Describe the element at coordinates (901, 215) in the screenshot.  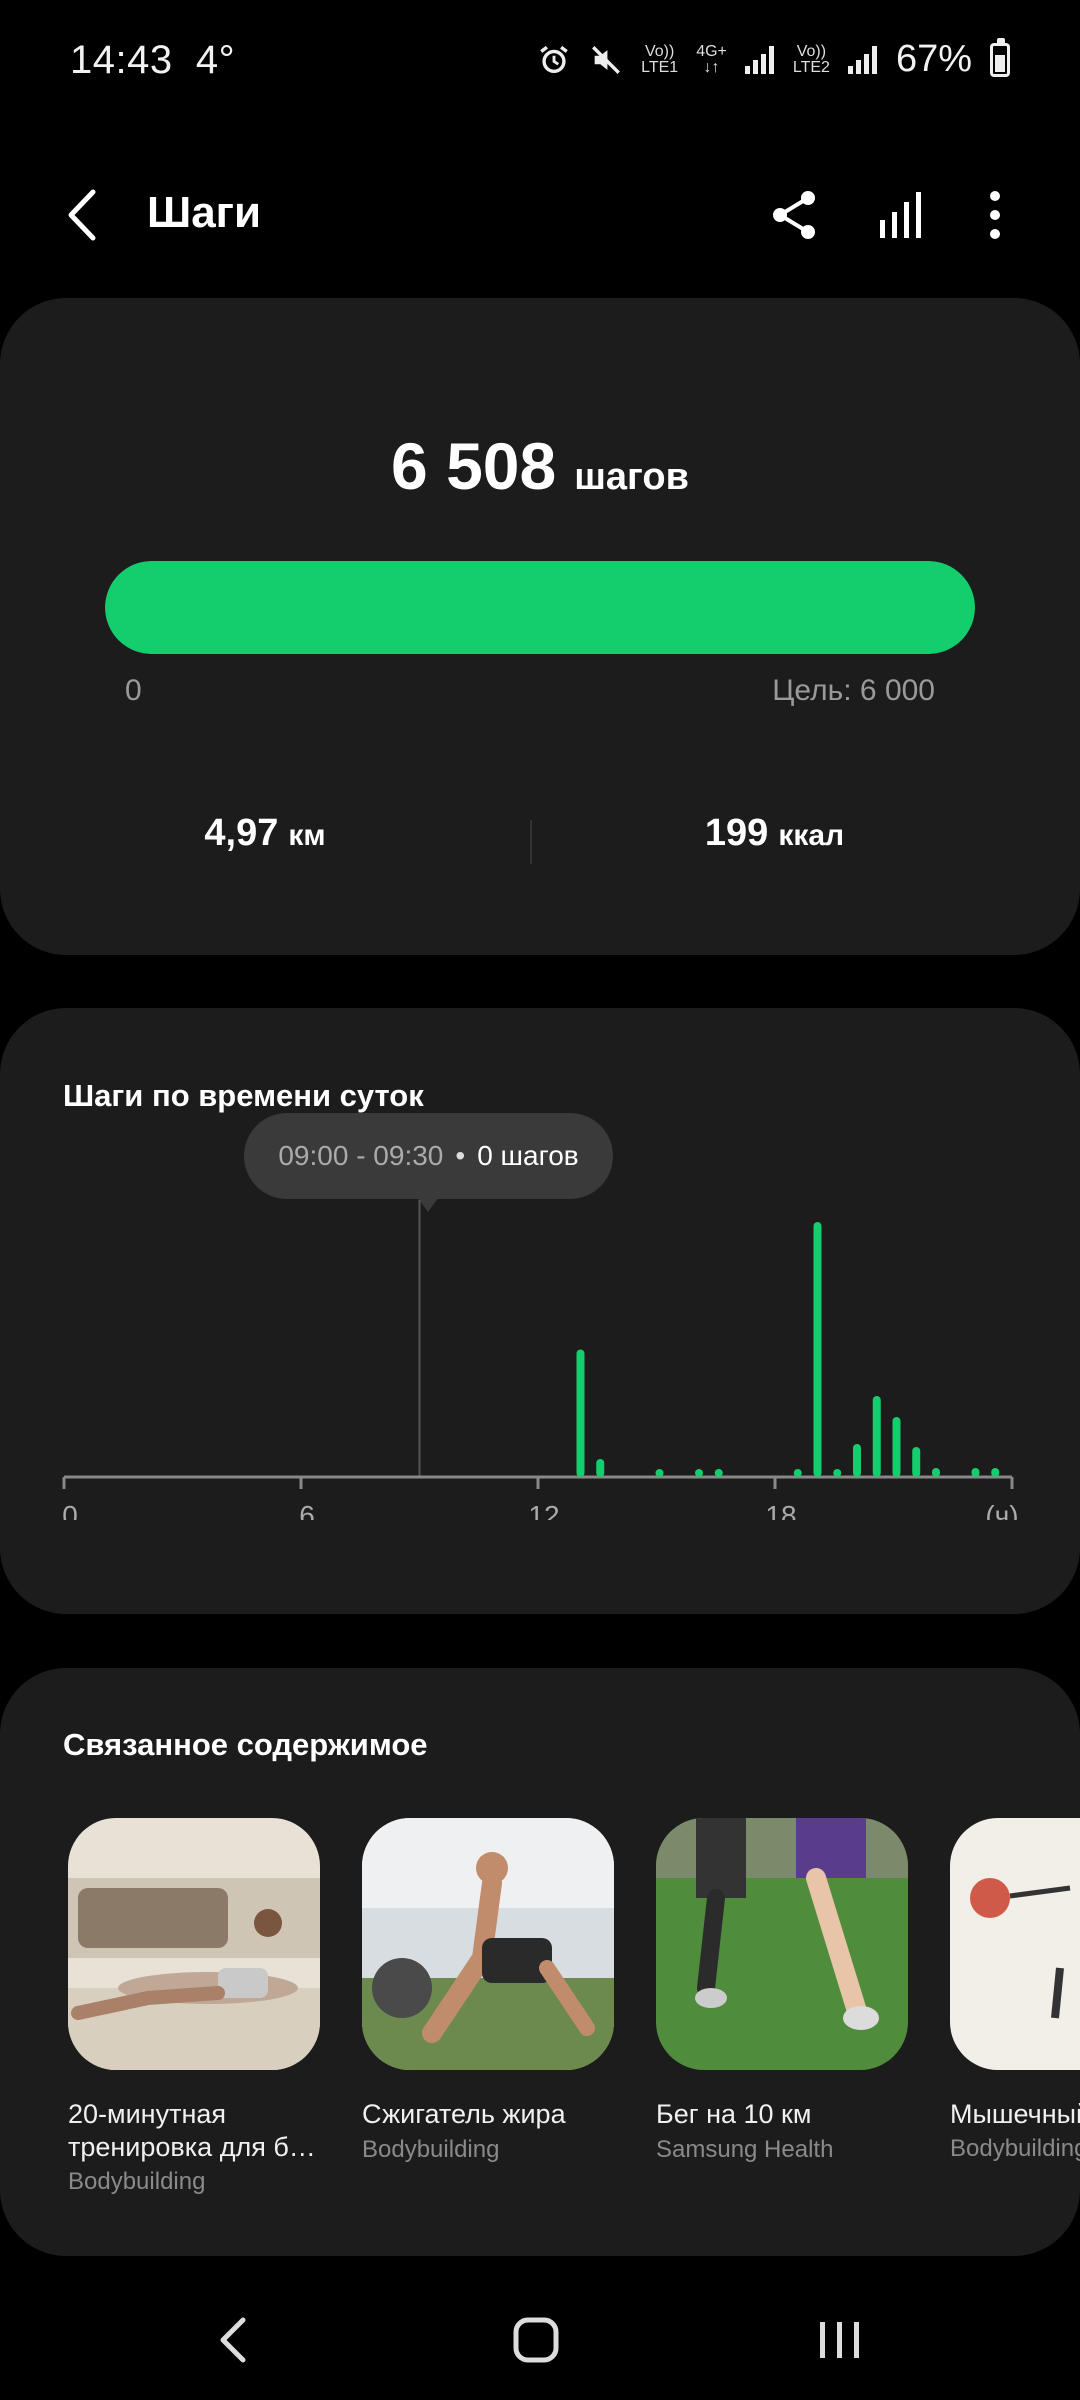
I see `trends-chart-icon` at that location.